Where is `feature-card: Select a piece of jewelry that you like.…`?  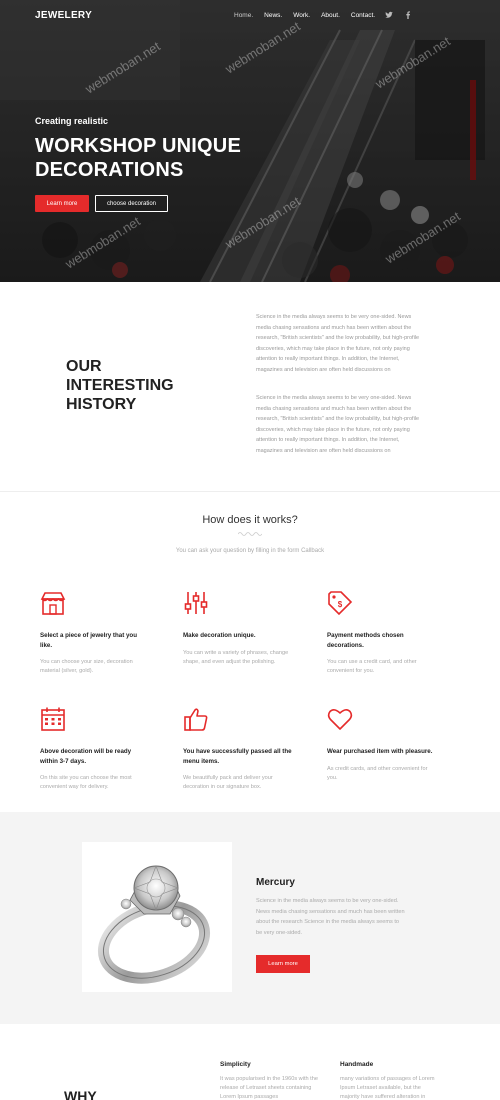 feature-card: Select a piece of jewelry that you like.… is located at coordinates (95, 633).